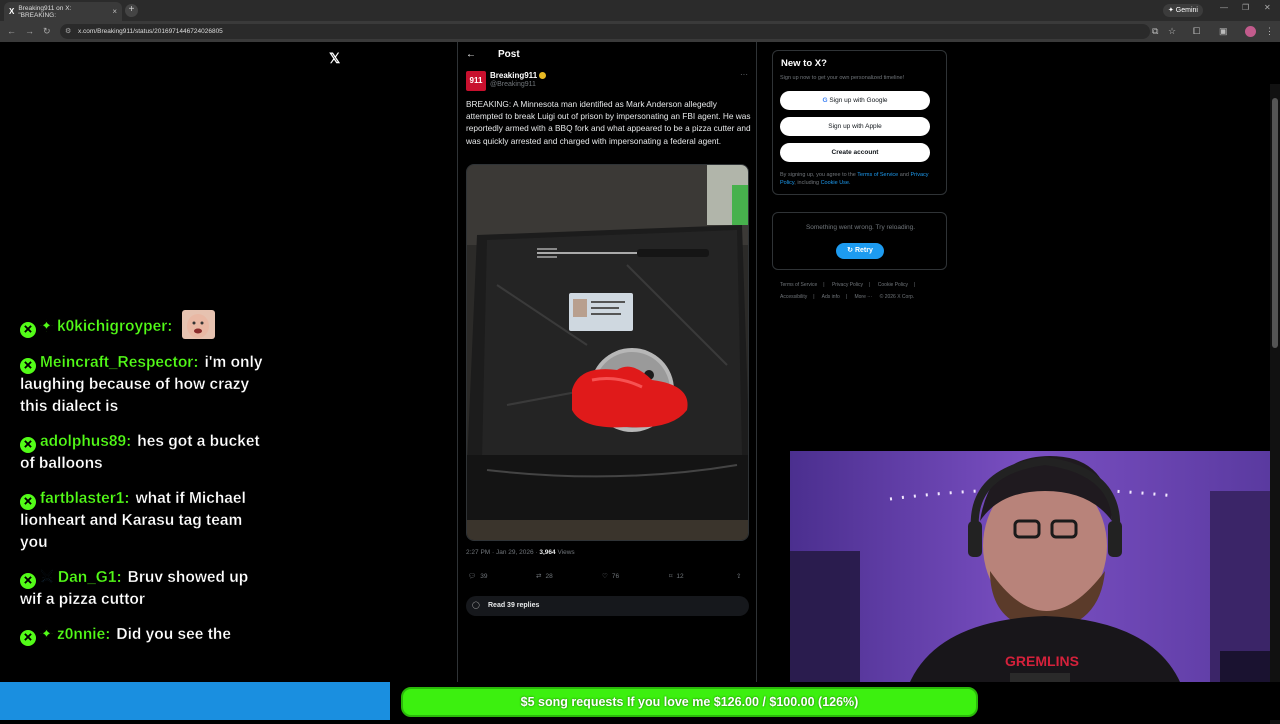 This screenshot has height=724, width=1280. What do you see at coordinates (471, 54) in the screenshot?
I see `back-arrow-icon: ←` at bounding box center [471, 54].